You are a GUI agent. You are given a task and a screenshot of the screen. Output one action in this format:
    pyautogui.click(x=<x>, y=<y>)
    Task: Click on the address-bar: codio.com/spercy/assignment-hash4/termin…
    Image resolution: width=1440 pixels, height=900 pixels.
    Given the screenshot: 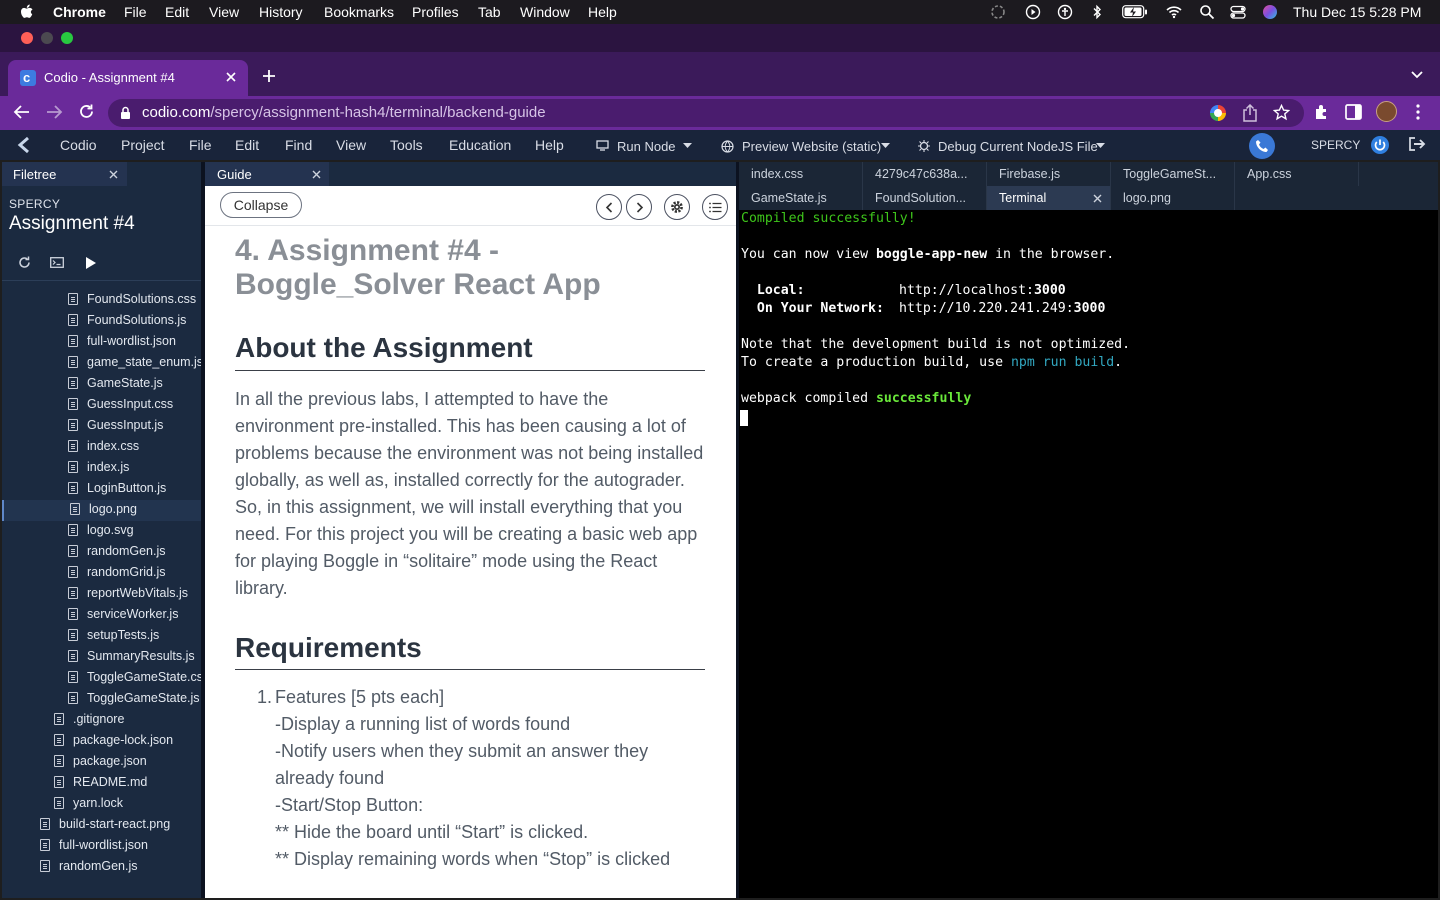 What is the action you would take?
    pyautogui.click(x=706, y=113)
    